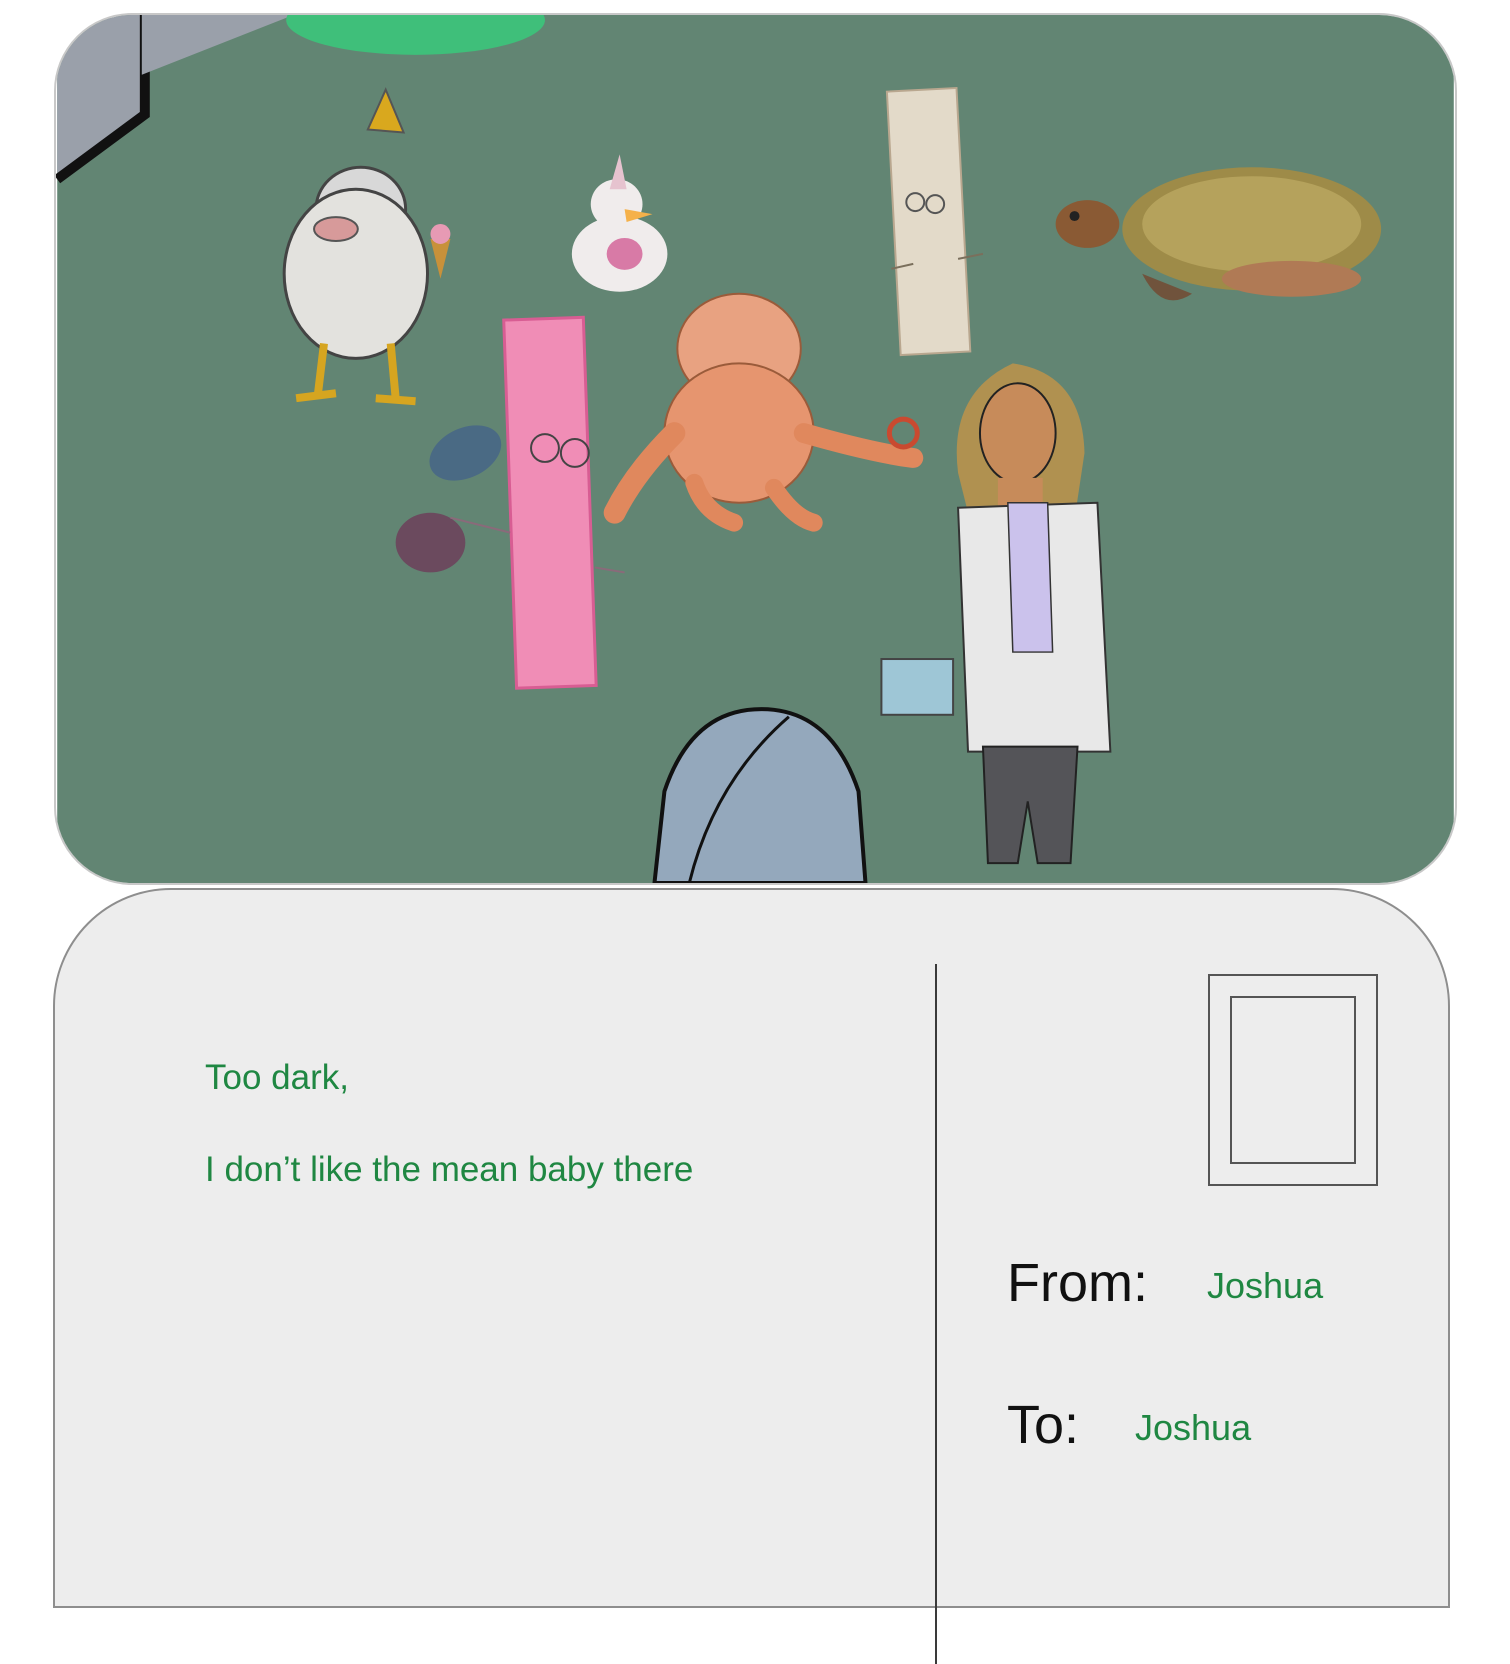 This screenshot has width=1510, height=1664. What do you see at coordinates (1193, 1427) in the screenshot?
I see `to-value: Joshua` at bounding box center [1193, 1427].